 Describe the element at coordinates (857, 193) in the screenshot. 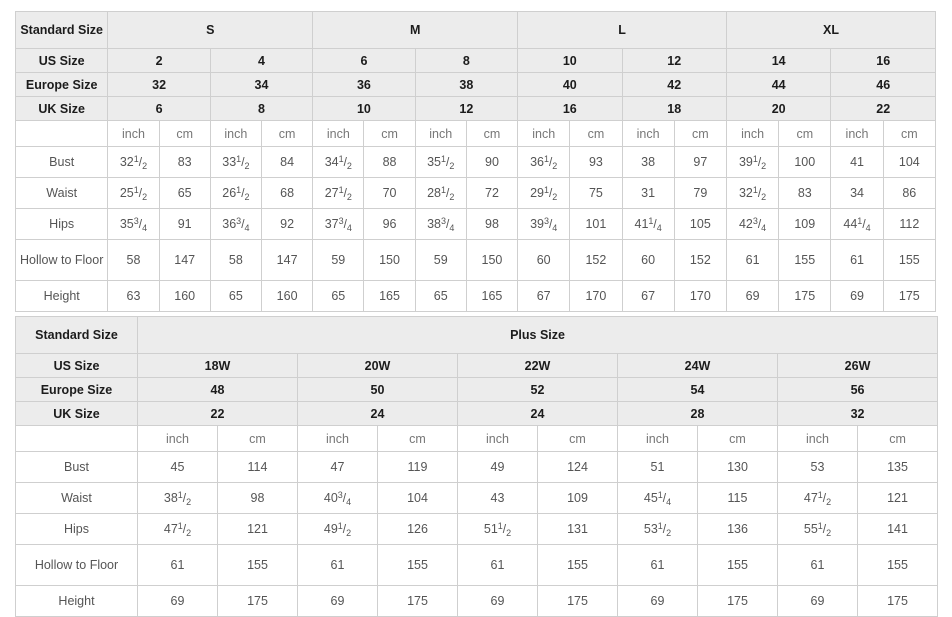

I see `measurement-inch: 34` at that location.